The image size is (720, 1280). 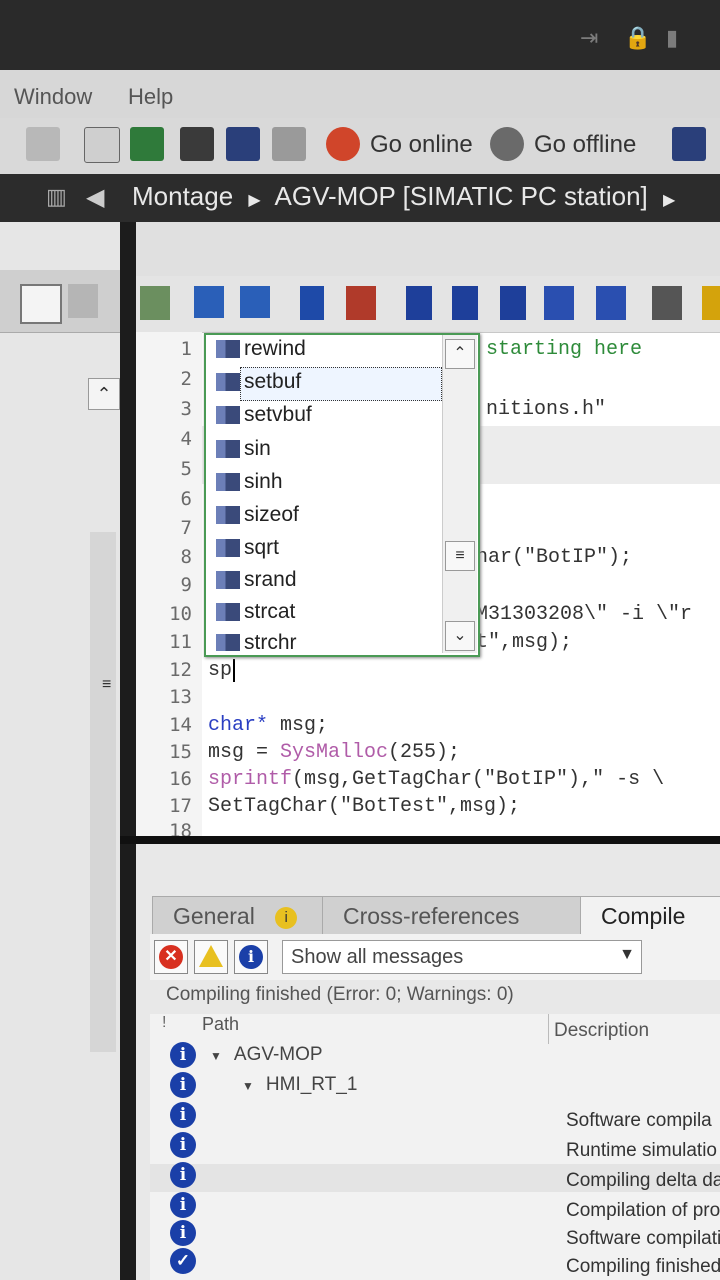 I want to click on info-filter-button: i, so click(x=251, y=957).